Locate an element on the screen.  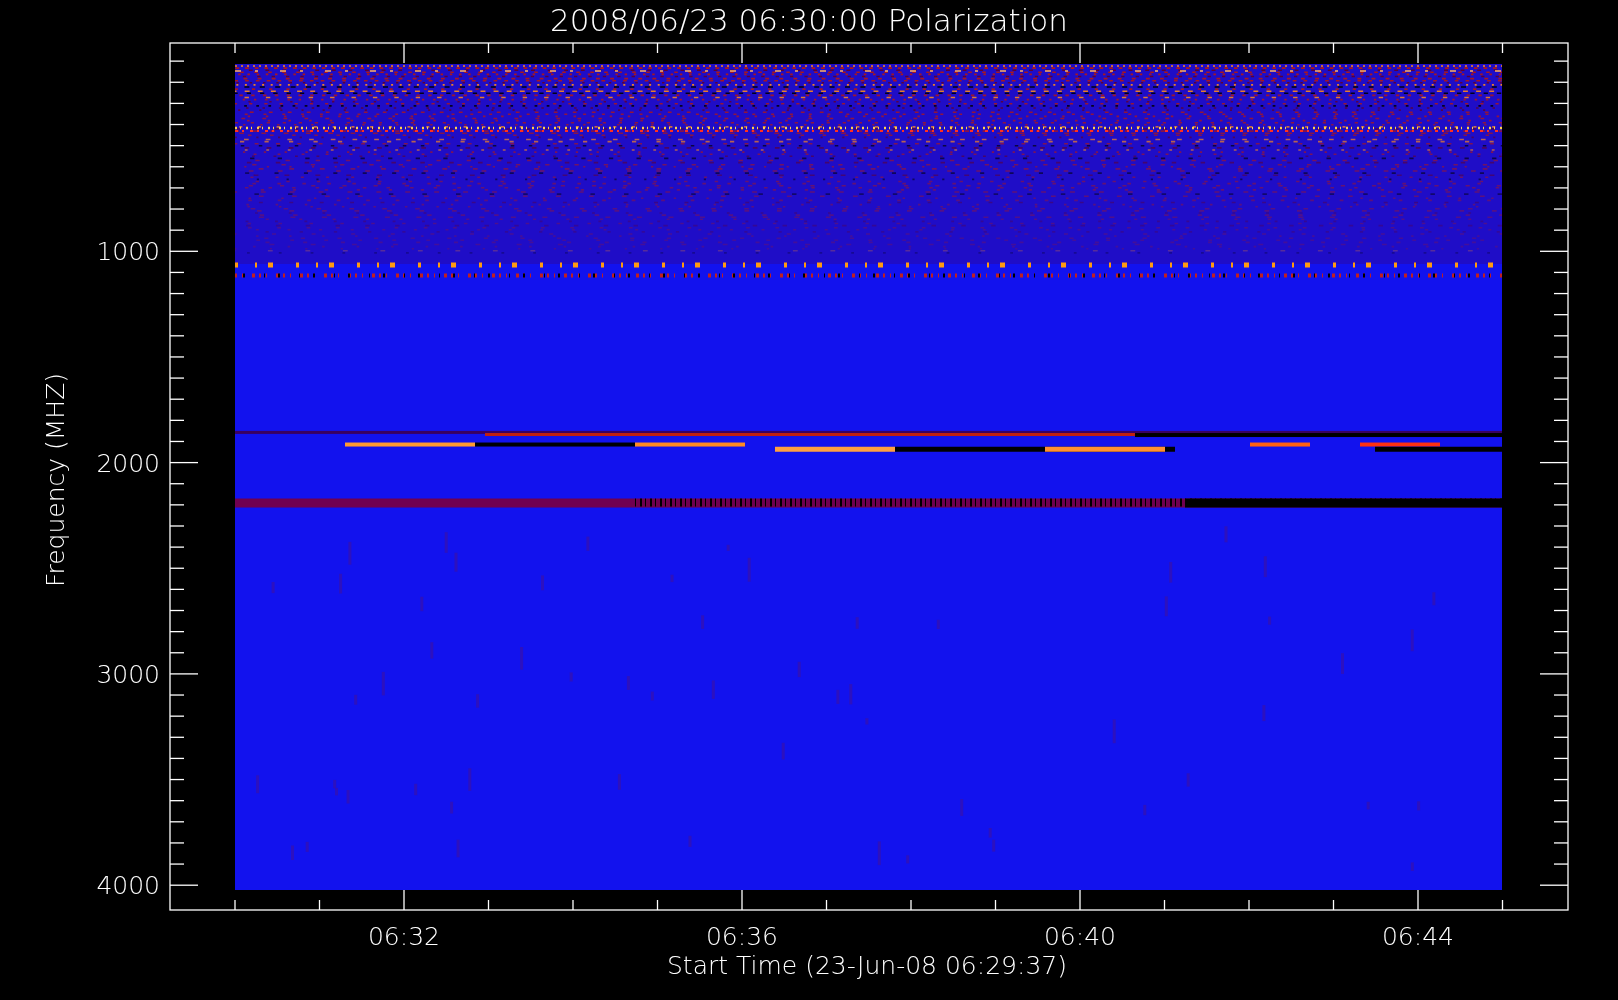
tick-label: 2000 is located at coordinates (128, 463).